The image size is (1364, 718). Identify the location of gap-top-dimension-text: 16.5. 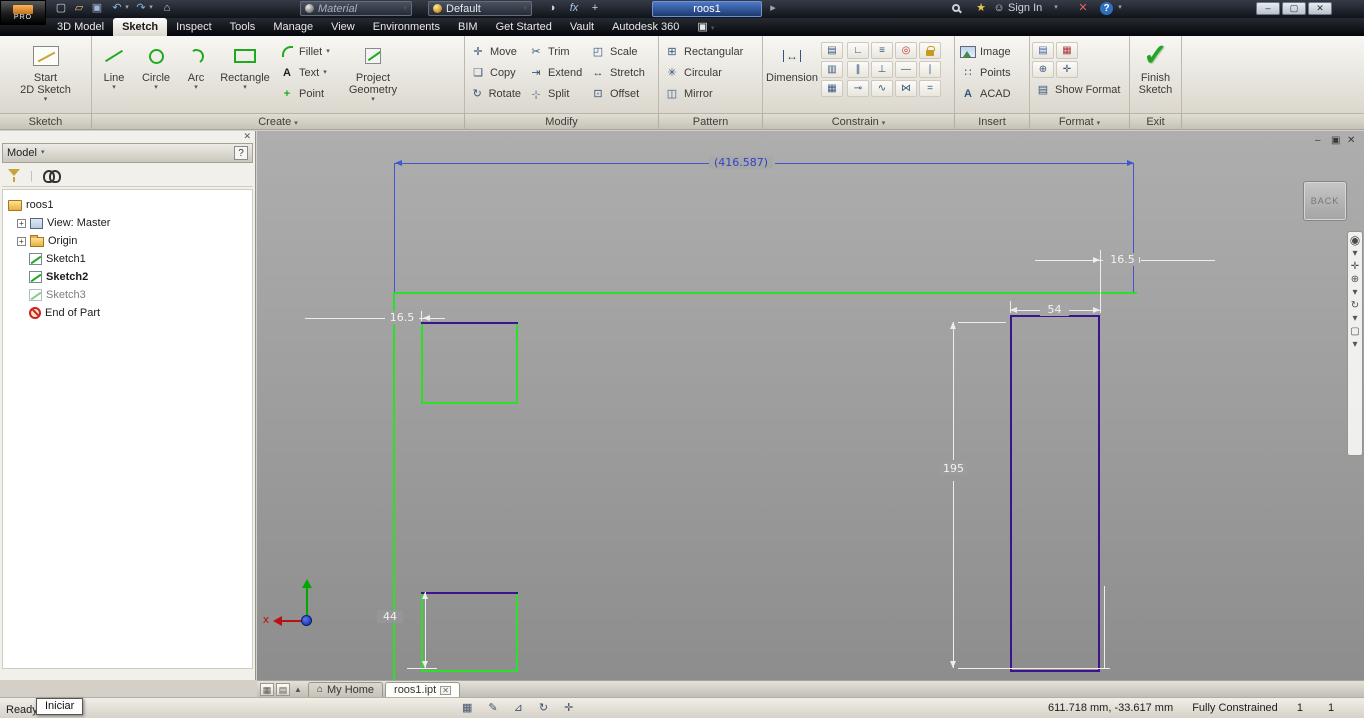
(1122, 259).